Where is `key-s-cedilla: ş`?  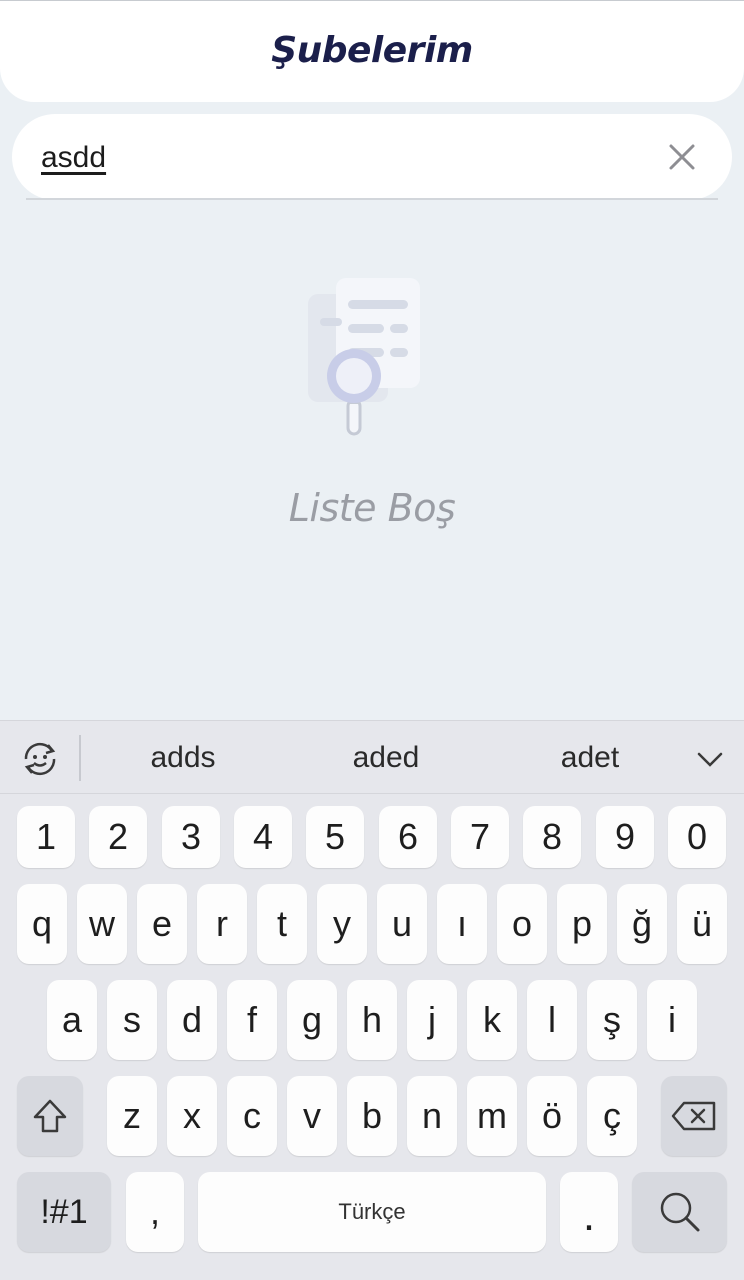
key-s-cedilla: ş is located at coordinates (612, 1020).